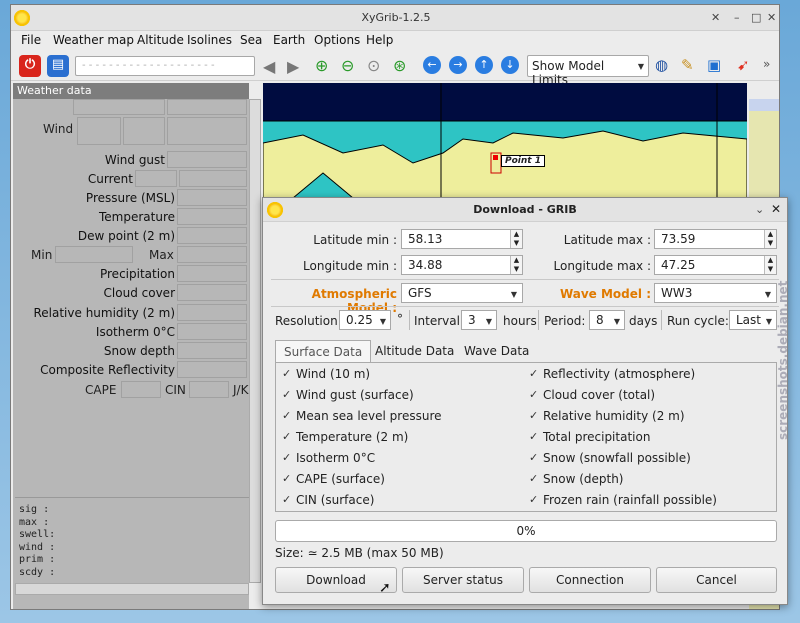  I want to click on title-bar: XyGrib-1.2.5 ✕ – □ ✕, so click(395, 18).